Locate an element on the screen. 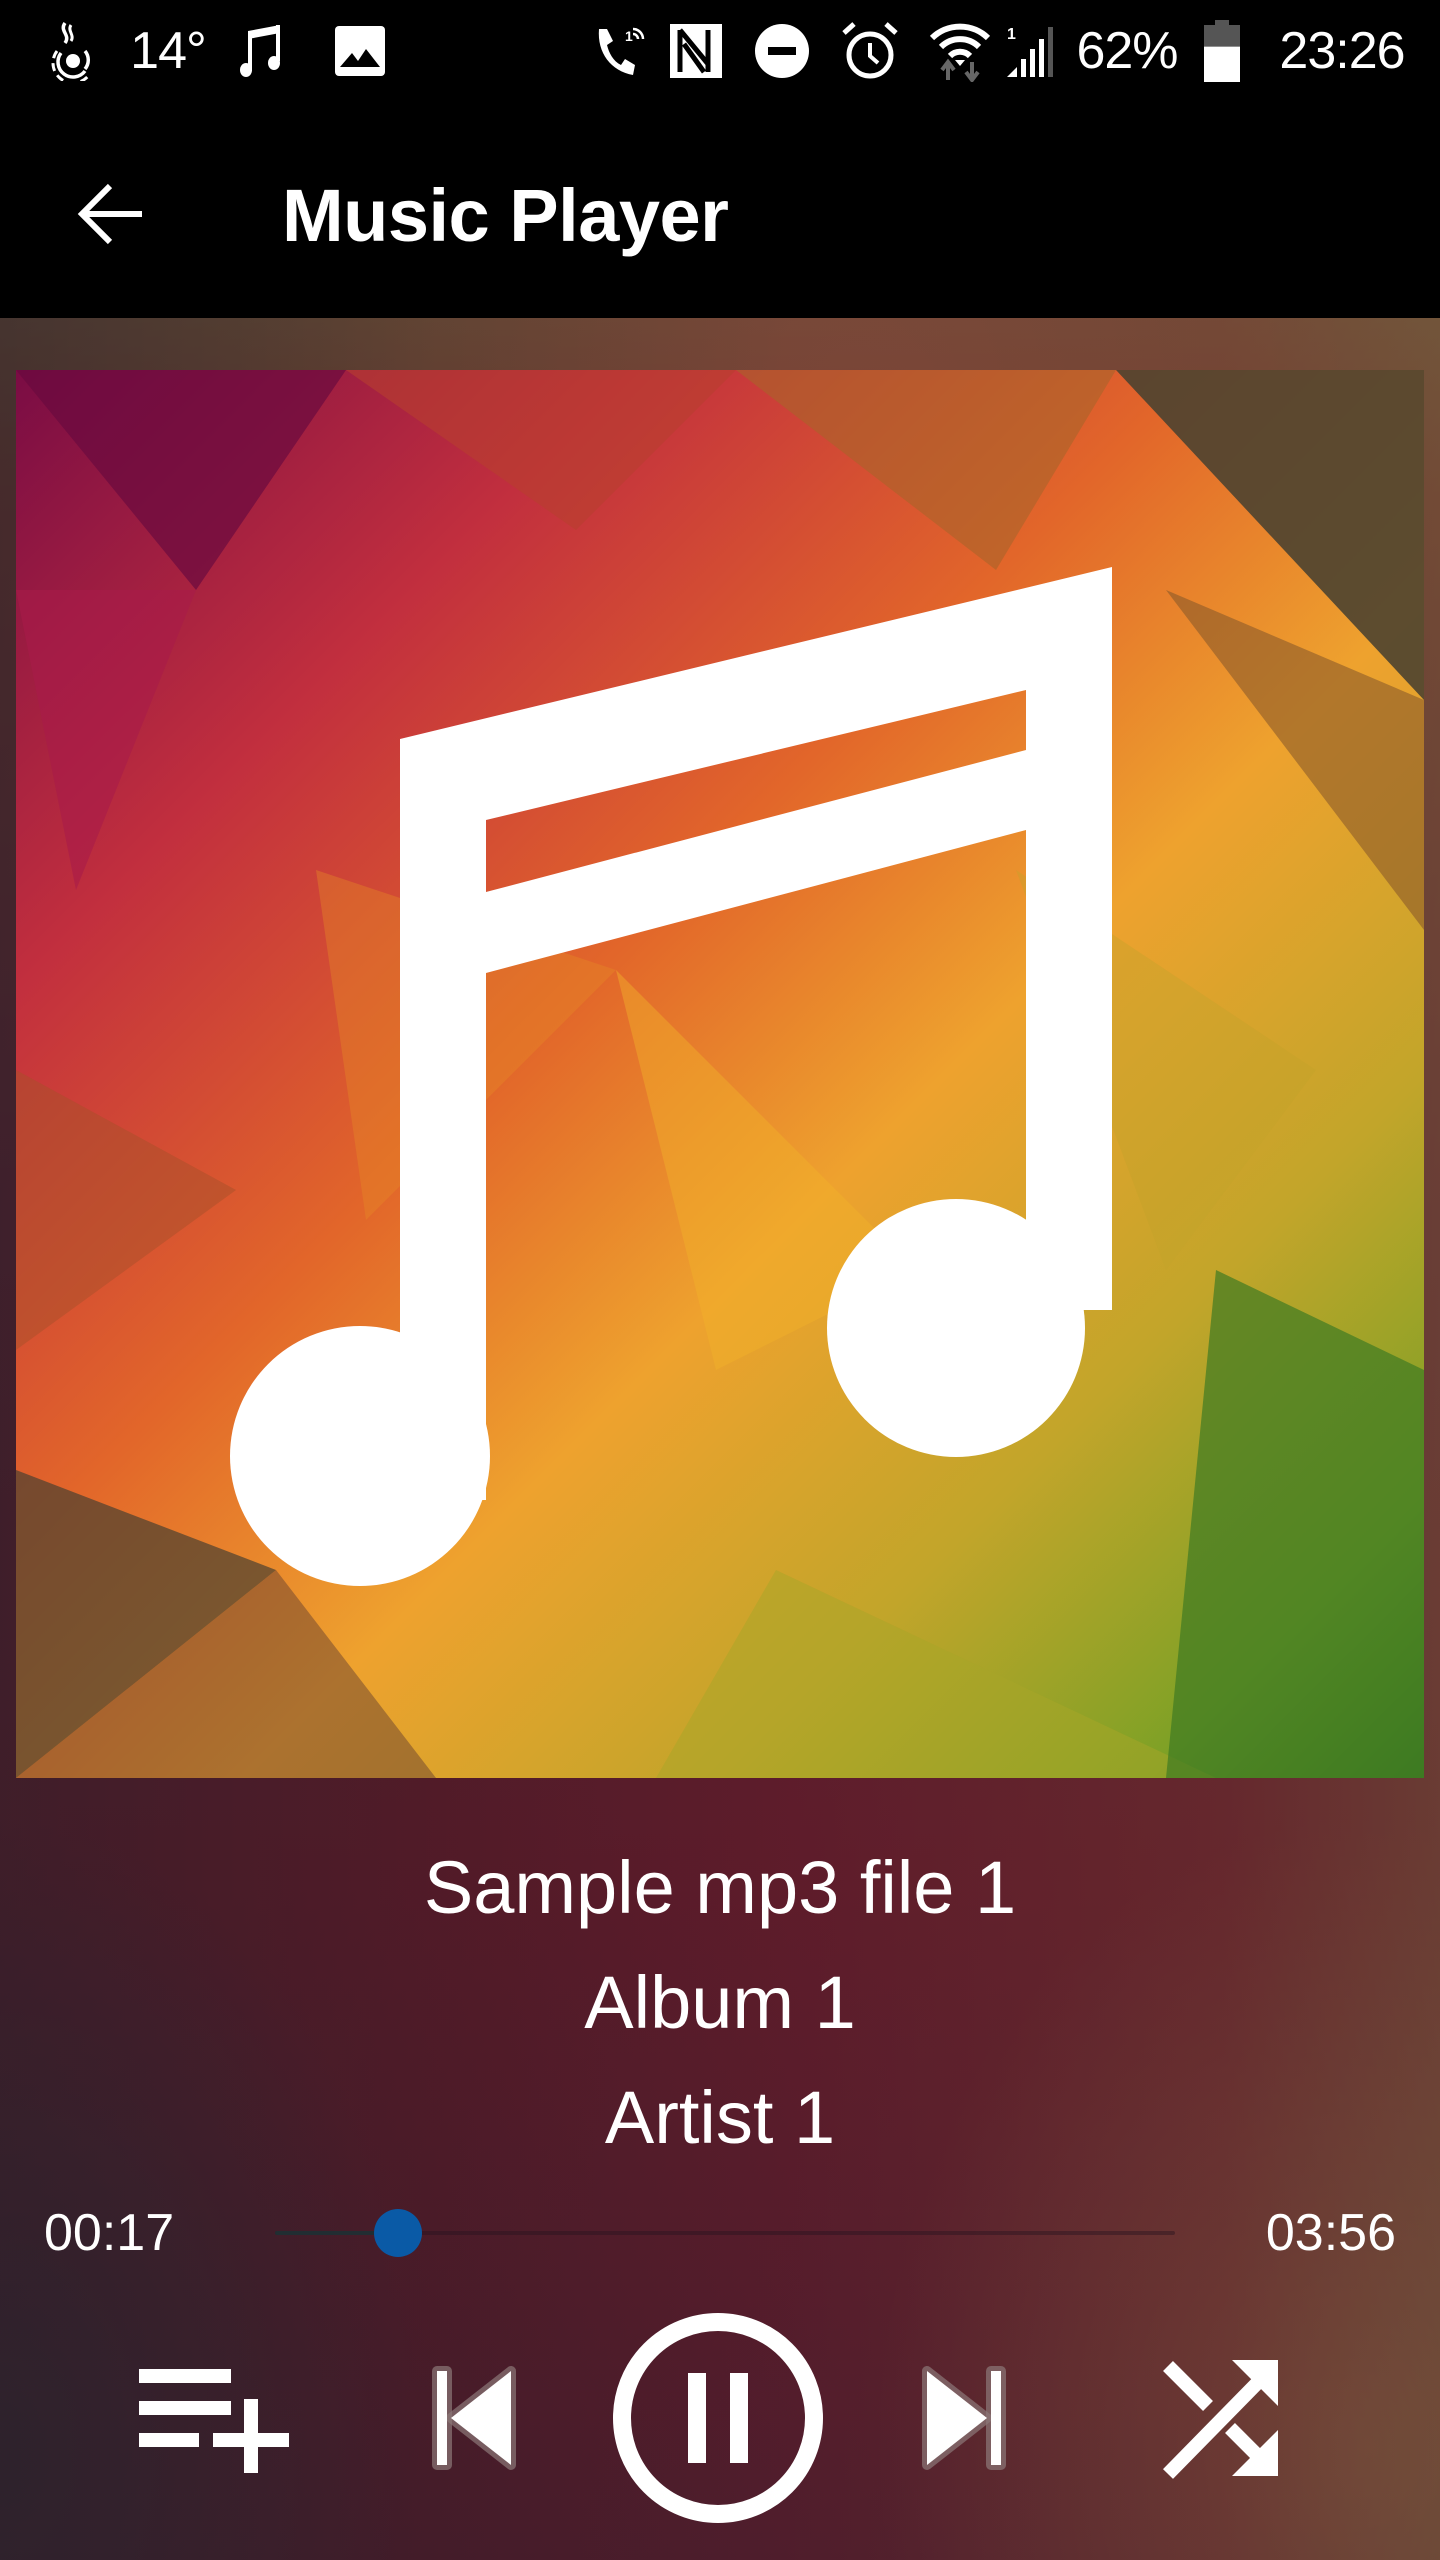  music-notification-icon is located at coordinates (262, 51).